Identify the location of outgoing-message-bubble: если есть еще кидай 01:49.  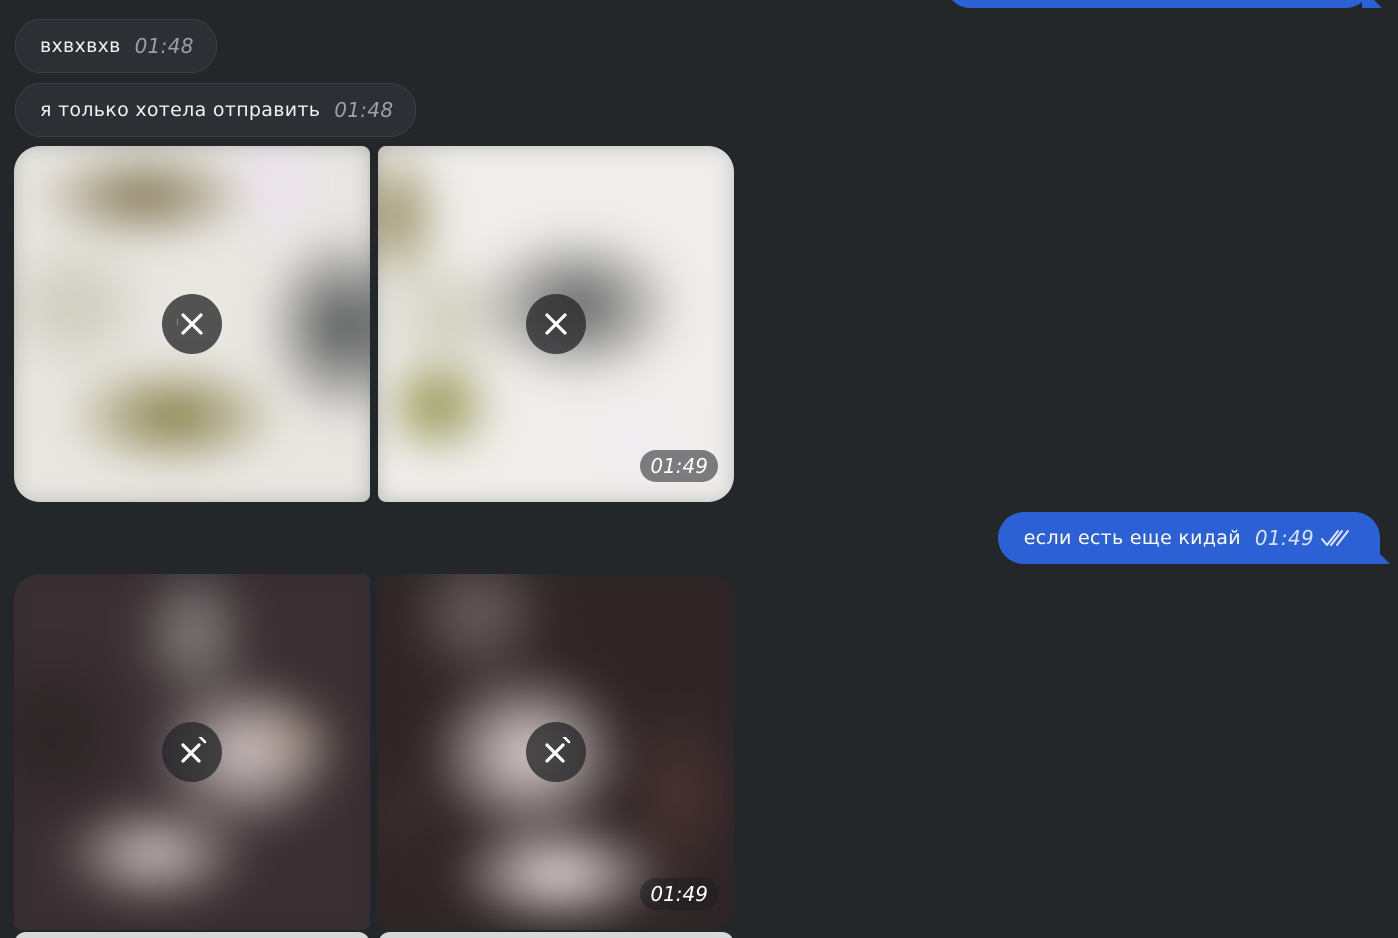
(1193, 538).